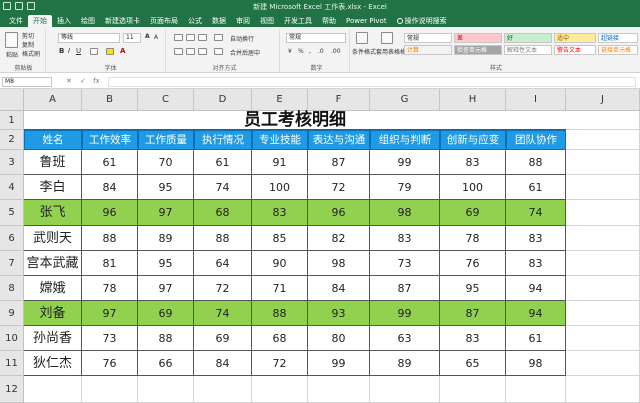 The height and width of the screenshot is (403, 640). What do you see at coordinates (12, 54) in the screenshot?
I see `paste-button: 粘贴` at bounding box center [12, 54].